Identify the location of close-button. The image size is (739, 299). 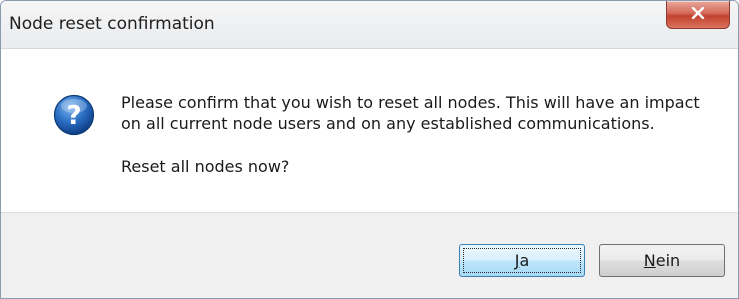
(698, 15).